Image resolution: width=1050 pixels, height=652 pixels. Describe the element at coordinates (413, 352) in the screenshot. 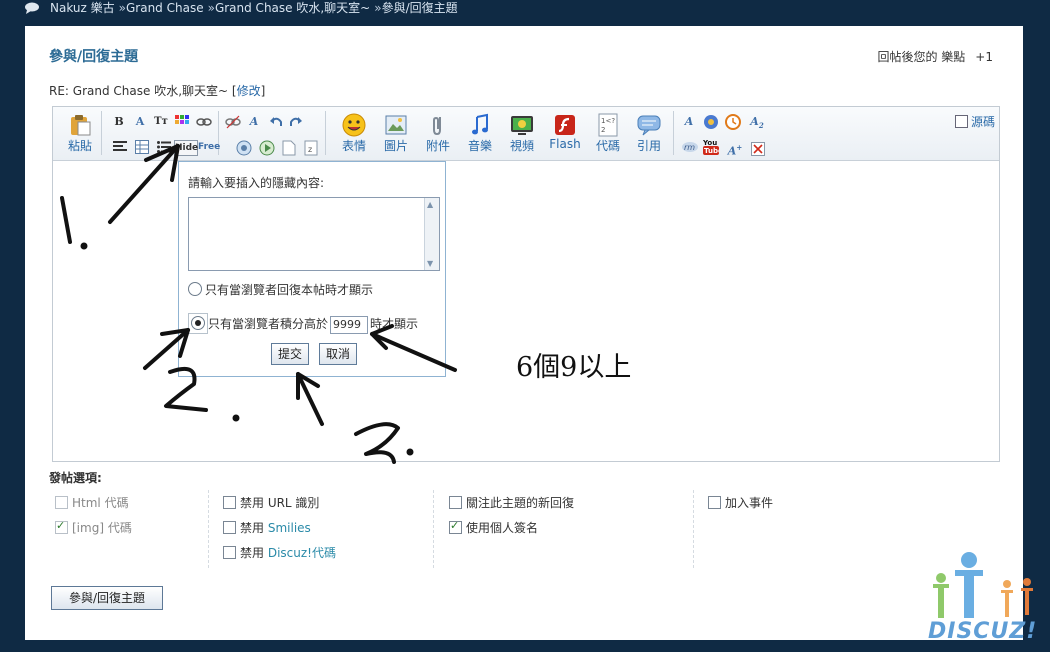

I see `arrow-to-score-input` at that location.